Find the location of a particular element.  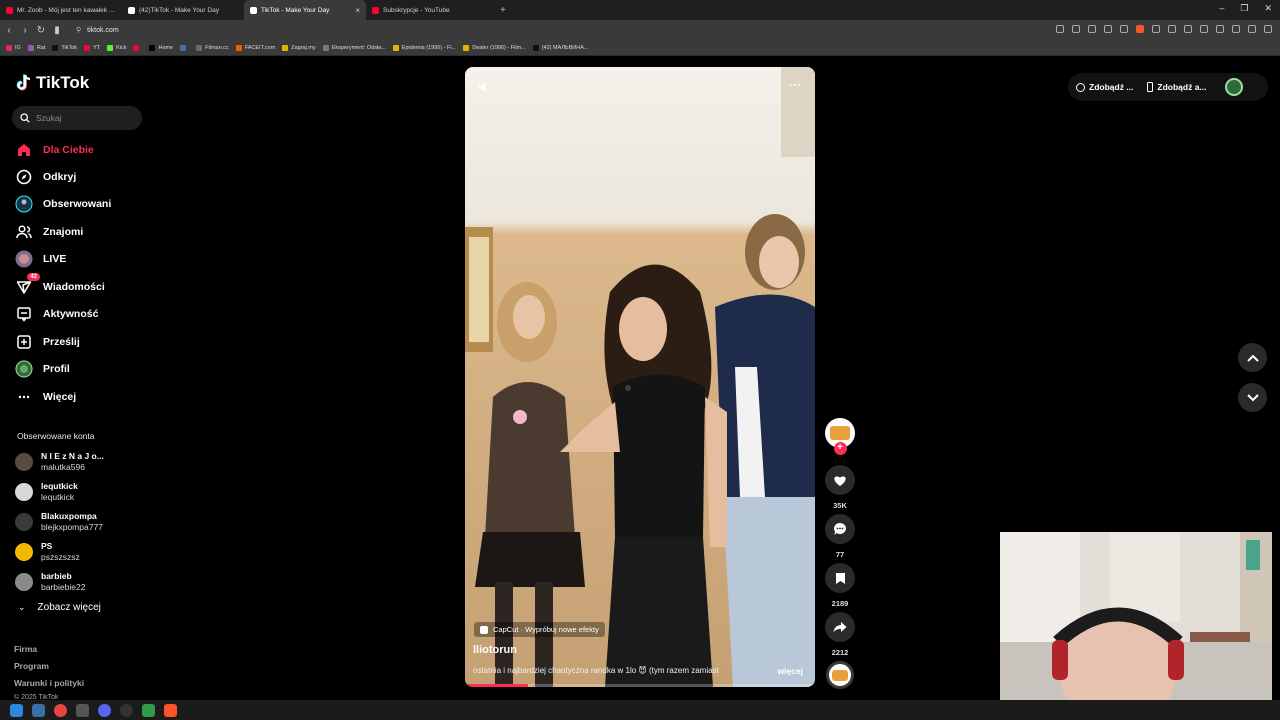

browser-tab: Subskrypcje - YouTube is located at coordinates (427, 10).